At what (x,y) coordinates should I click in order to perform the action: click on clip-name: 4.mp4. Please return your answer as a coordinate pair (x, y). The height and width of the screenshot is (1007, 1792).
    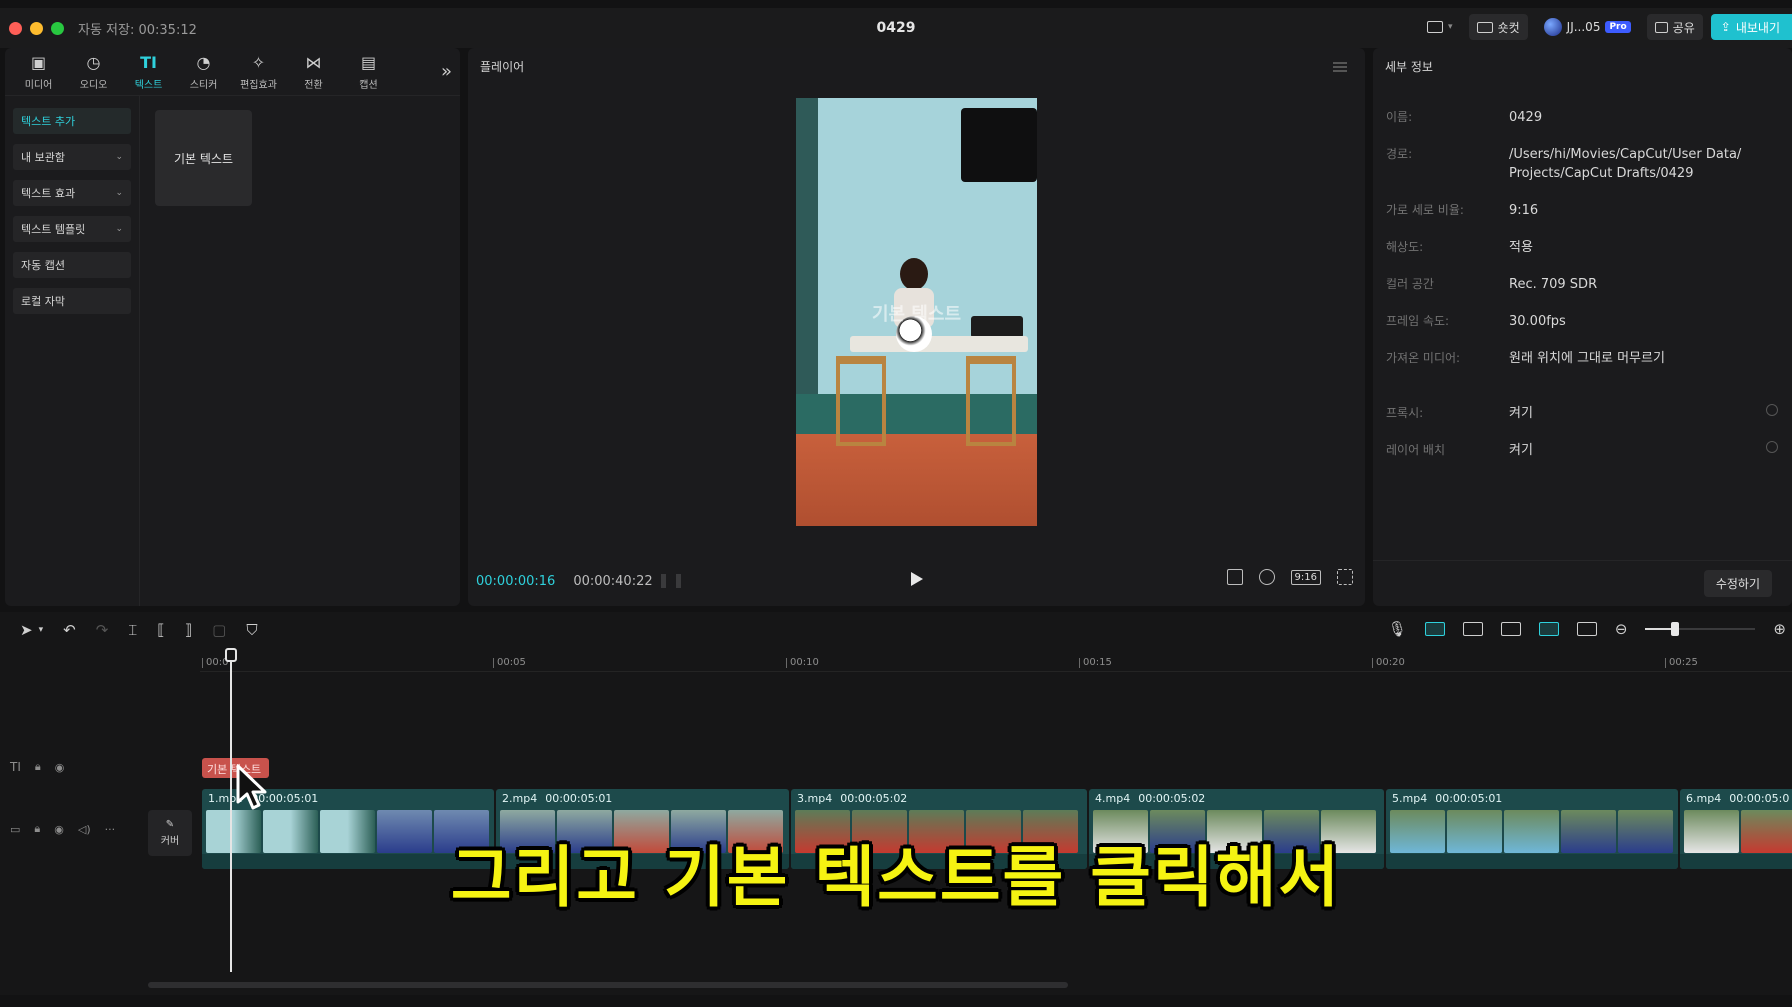
    Looking at the image, I should click on (1113, 798).